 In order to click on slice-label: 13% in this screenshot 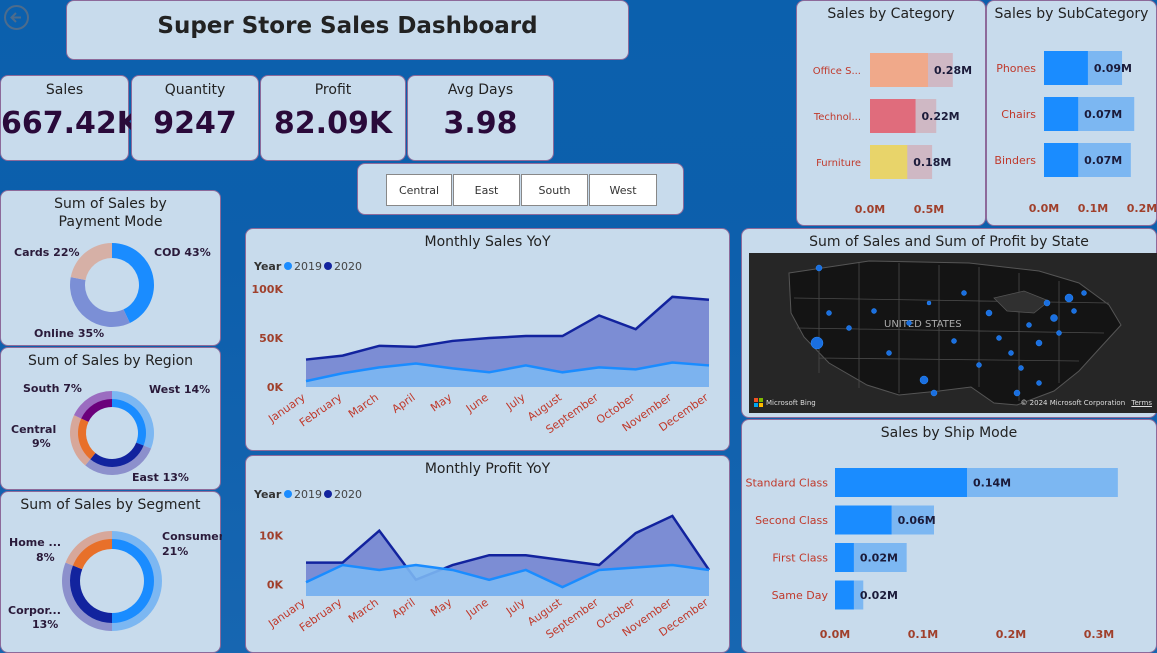, I will do `click(45, 624)`.